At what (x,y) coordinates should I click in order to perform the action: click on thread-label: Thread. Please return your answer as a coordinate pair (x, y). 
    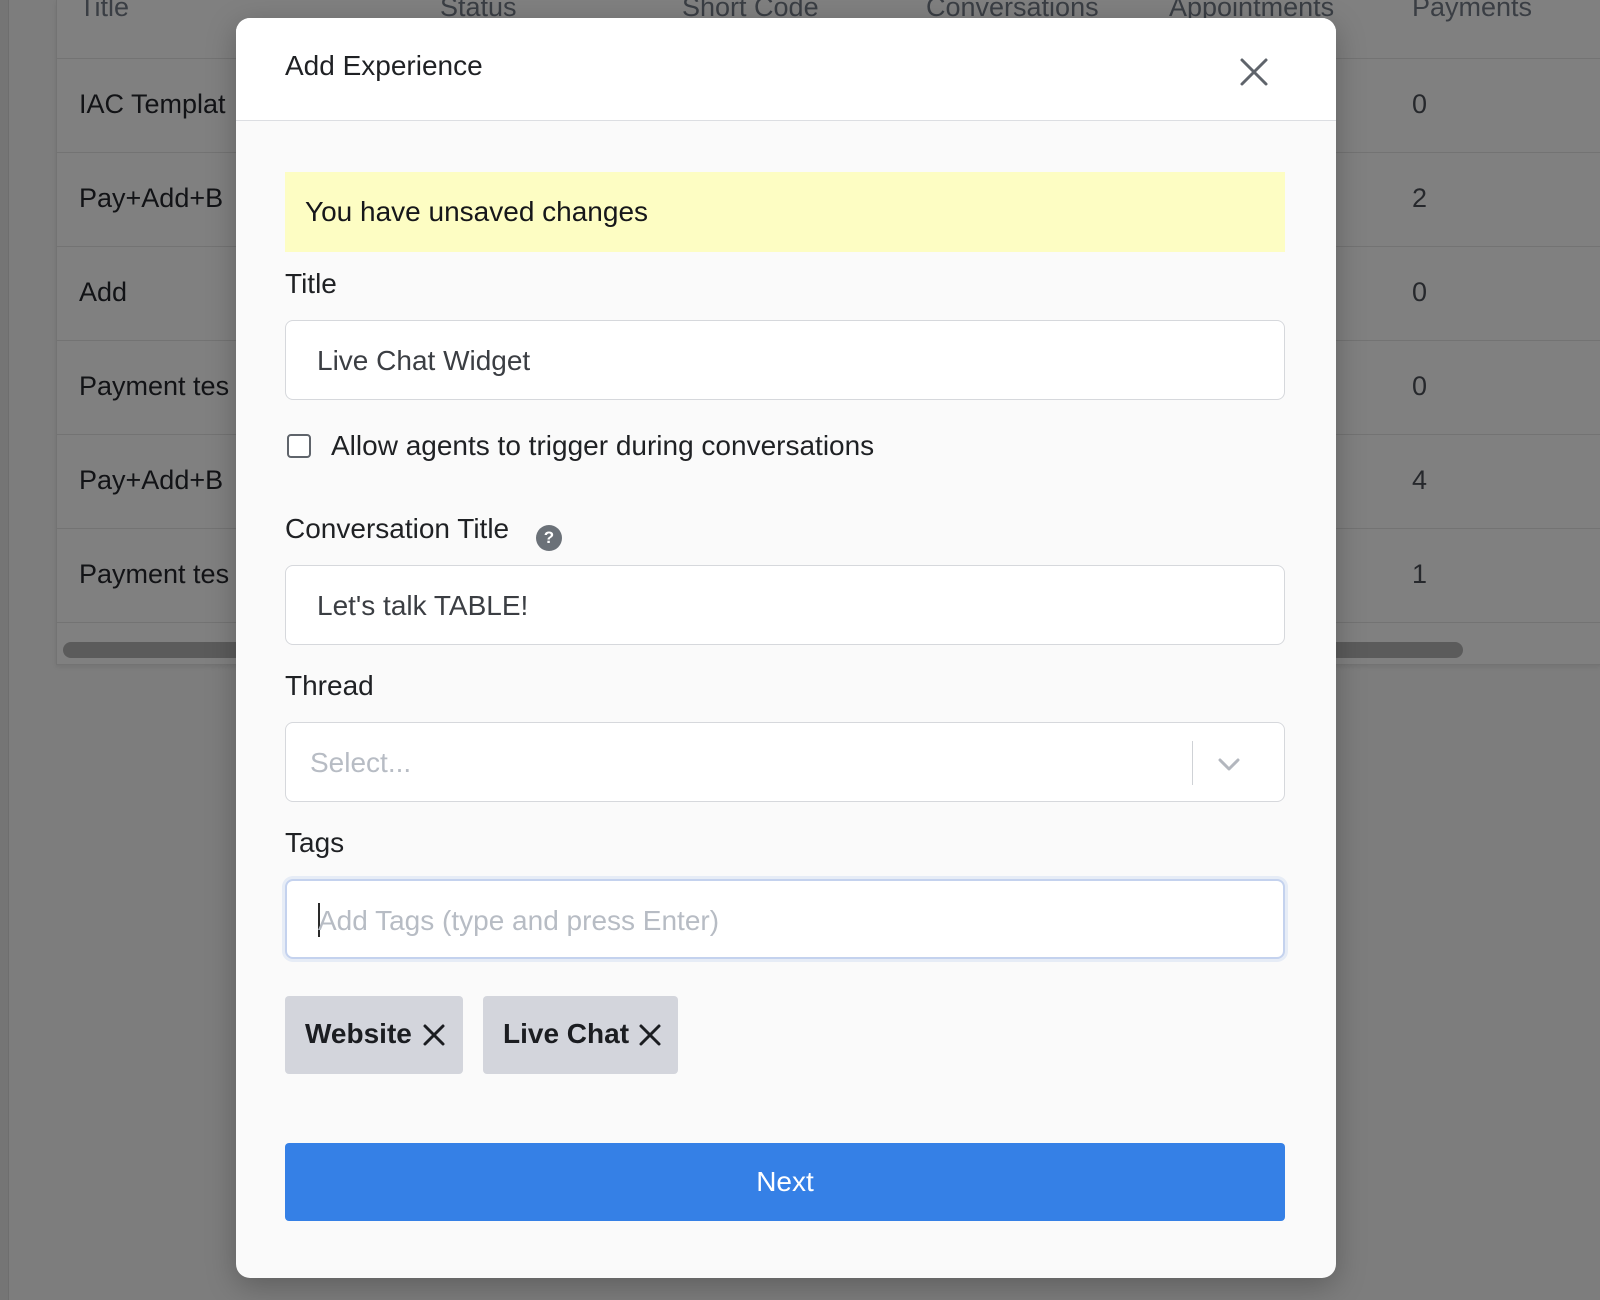
    Looking at the image, I should click on (329, 685).